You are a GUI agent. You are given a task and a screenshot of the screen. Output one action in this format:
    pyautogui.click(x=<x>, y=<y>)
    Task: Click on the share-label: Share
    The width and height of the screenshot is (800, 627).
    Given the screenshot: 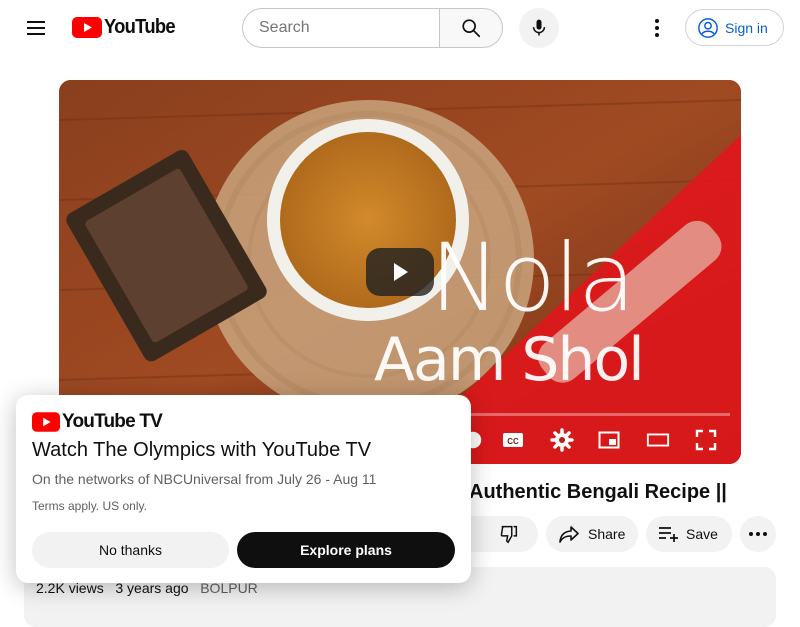 What is the action you would take?
    pyautogui.click(x=607, y=534)
    